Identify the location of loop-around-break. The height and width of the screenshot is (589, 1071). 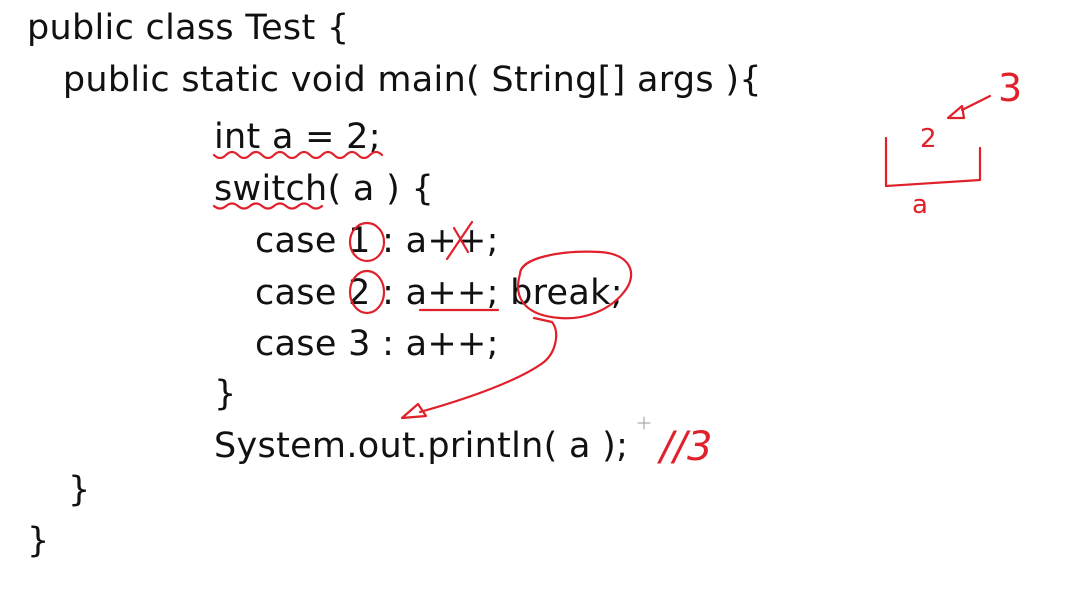
(575, 285).